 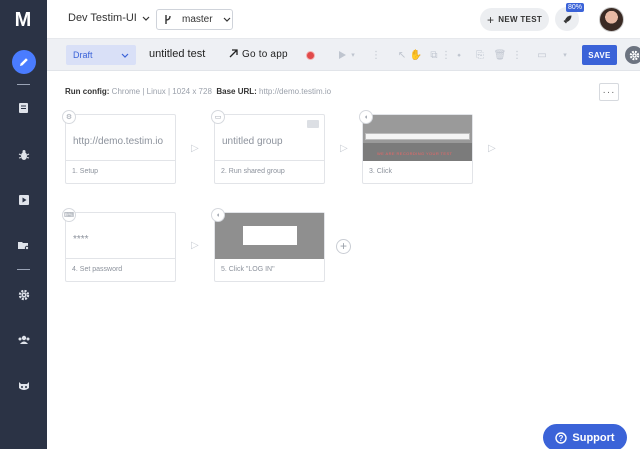 I want to click on sidebar-item-team, so click(x=23, y=340).